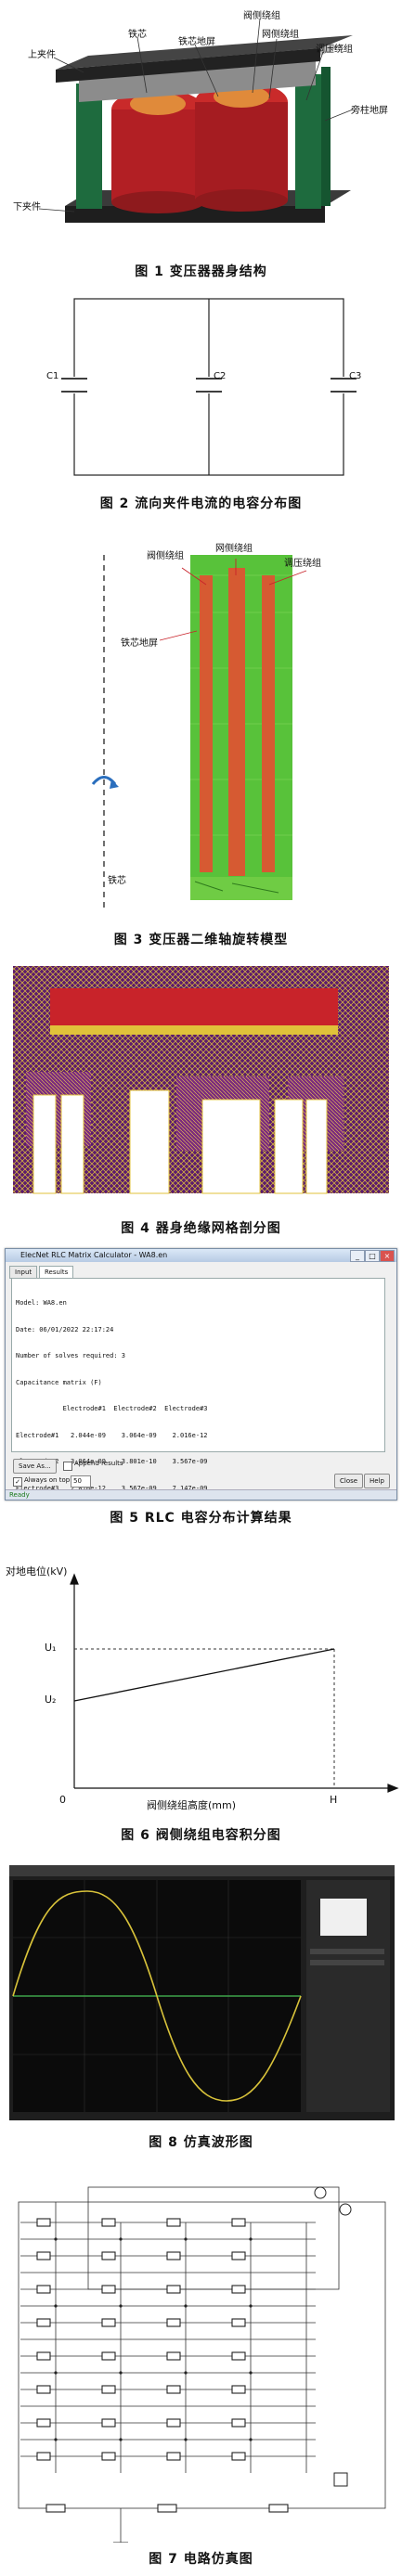 The width and height of the screenshot is (402, 2576). I want to click on top-value-field: 50, so click(81, 1482).